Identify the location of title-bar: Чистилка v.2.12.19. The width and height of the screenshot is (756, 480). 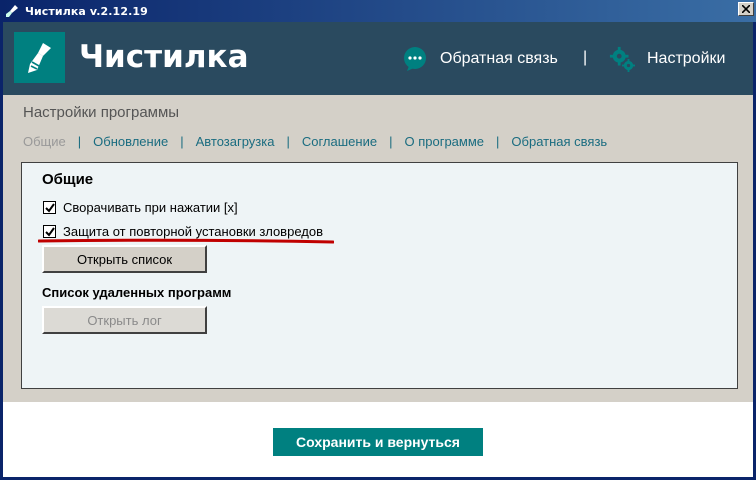
(378, 11).